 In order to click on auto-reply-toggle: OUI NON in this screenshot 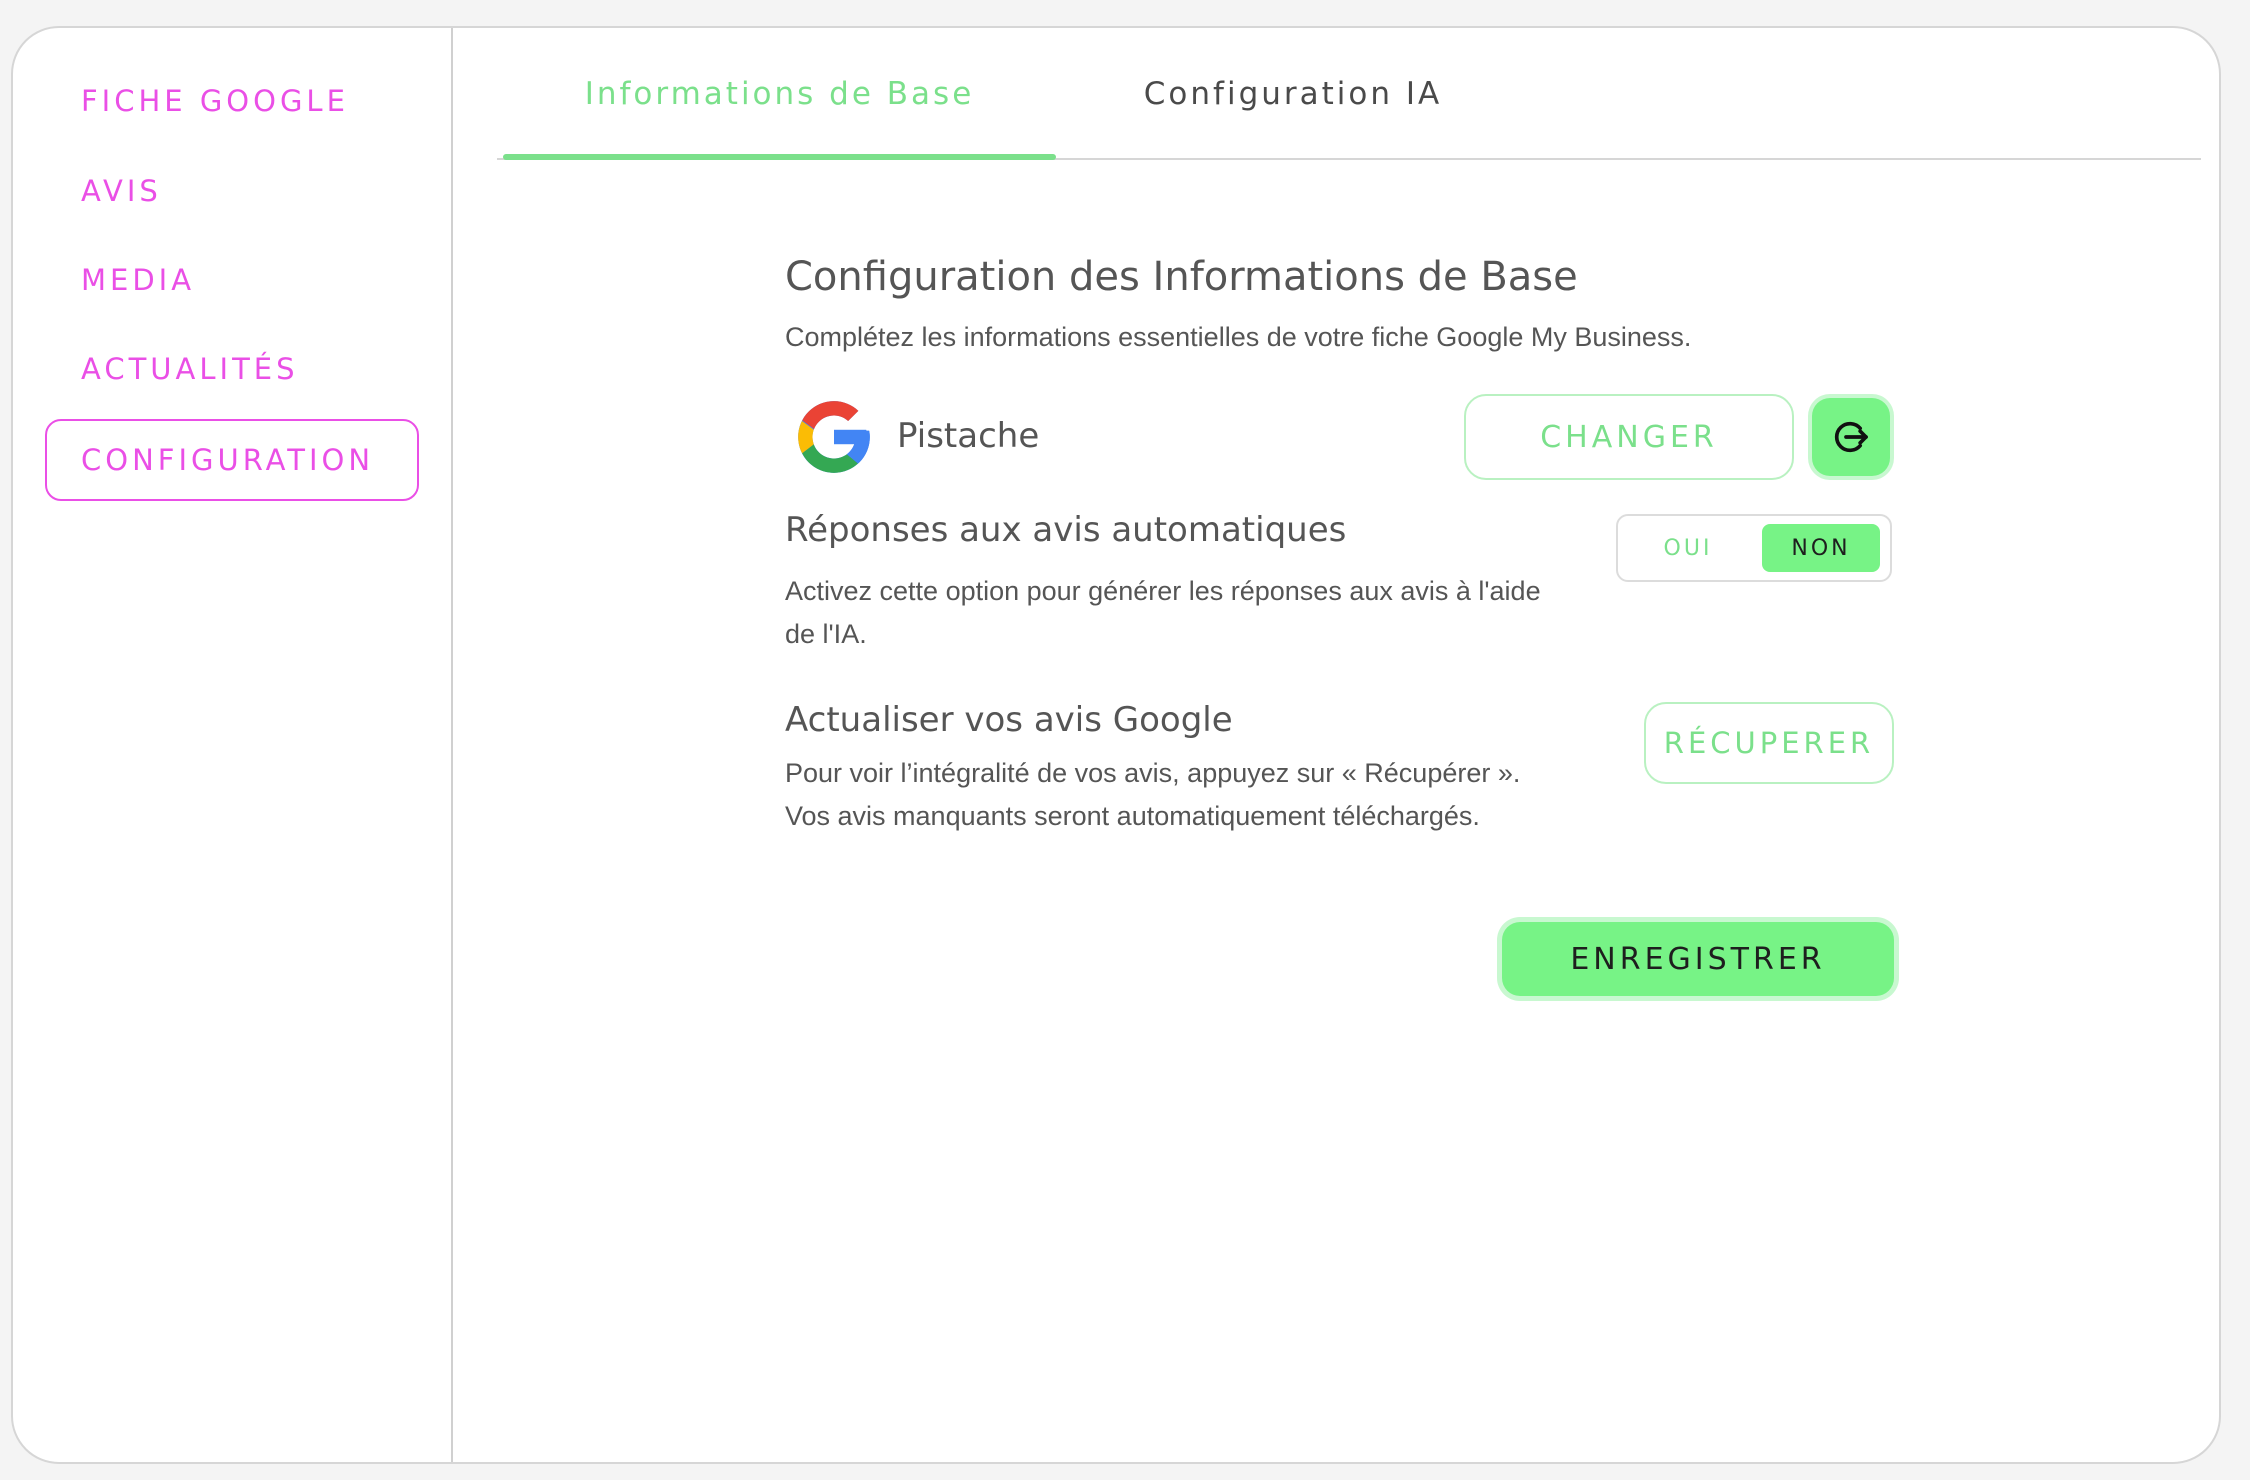, I will do `click(1754, 548)`.